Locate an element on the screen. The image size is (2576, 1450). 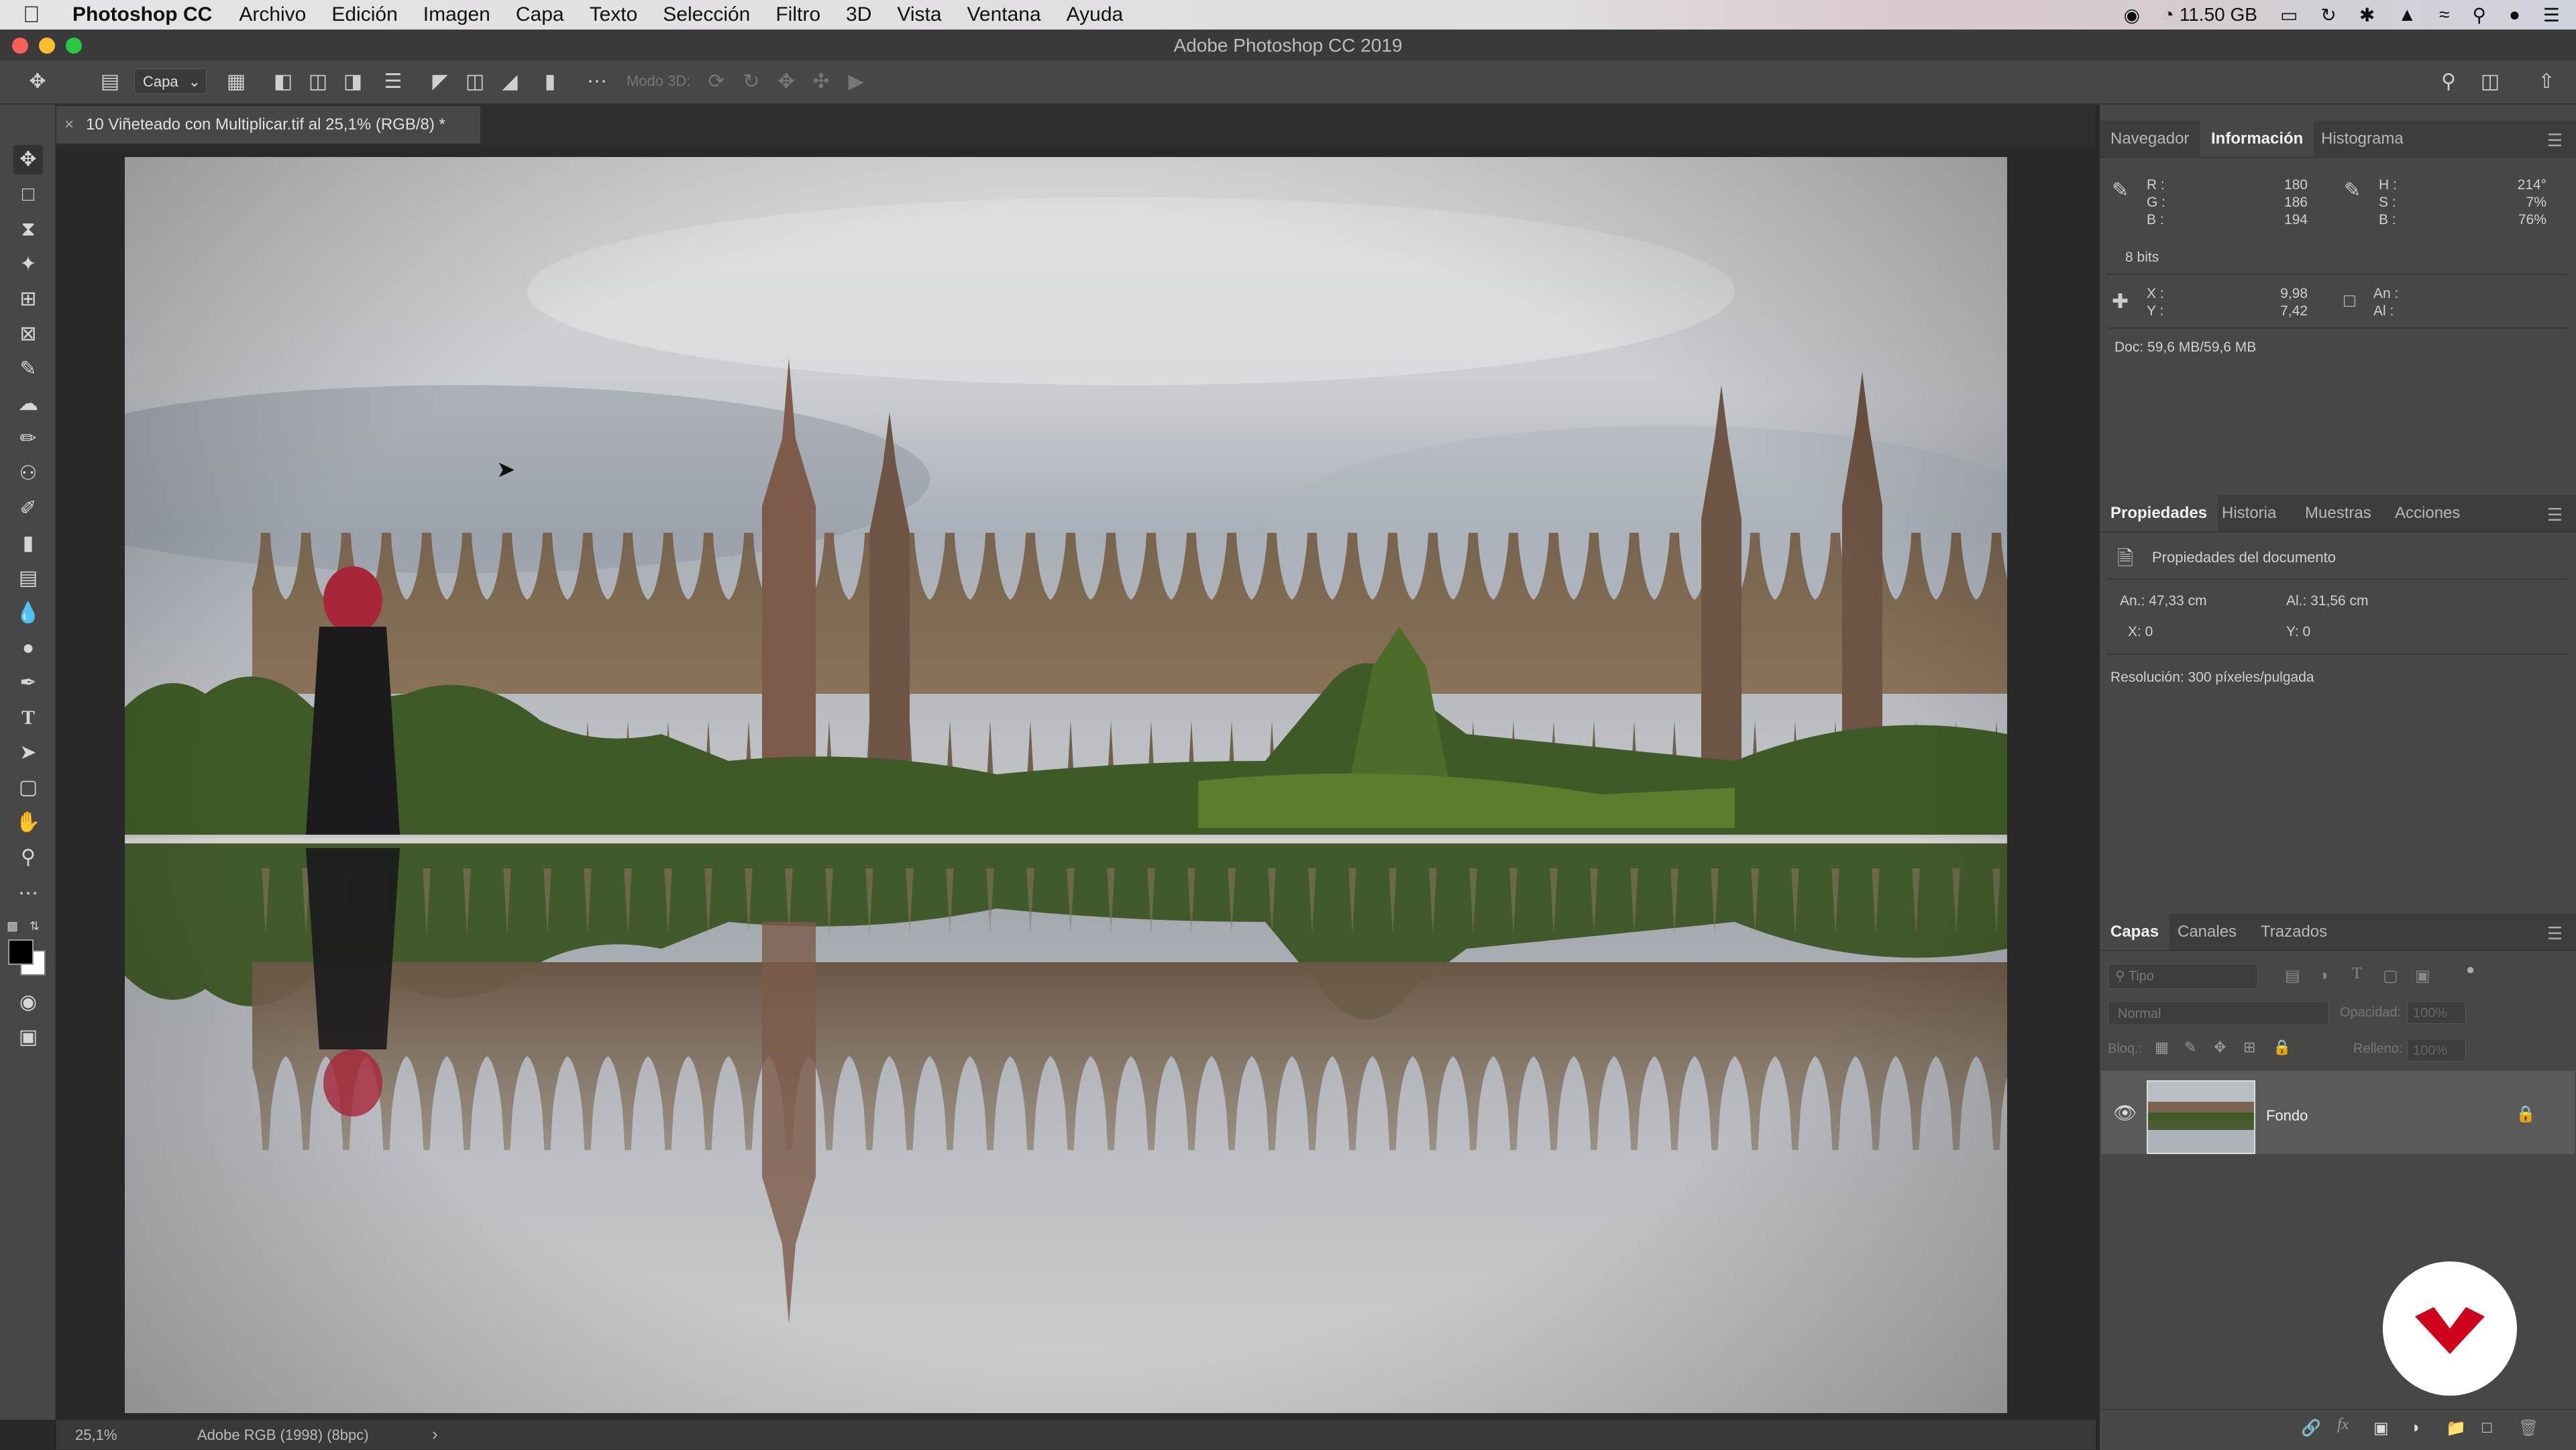
tab-histograma: Histograma is located at coordinates (2362, 139).